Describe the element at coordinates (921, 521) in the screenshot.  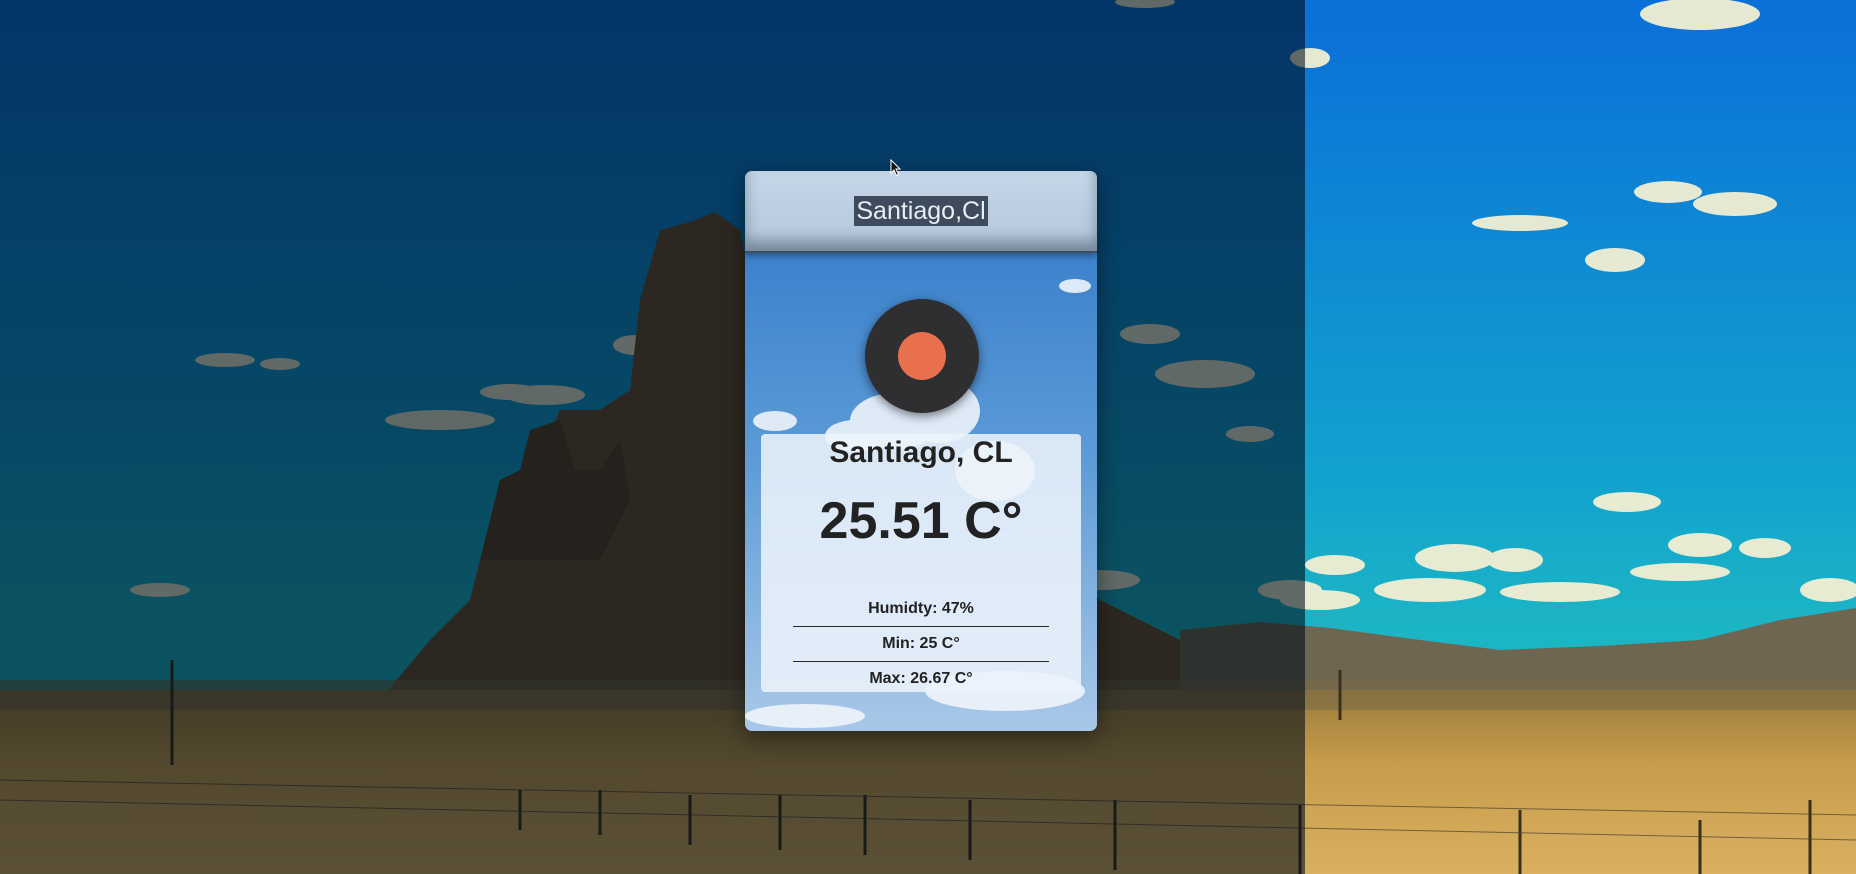
I see `temperature: 25.51 C°` at that location.